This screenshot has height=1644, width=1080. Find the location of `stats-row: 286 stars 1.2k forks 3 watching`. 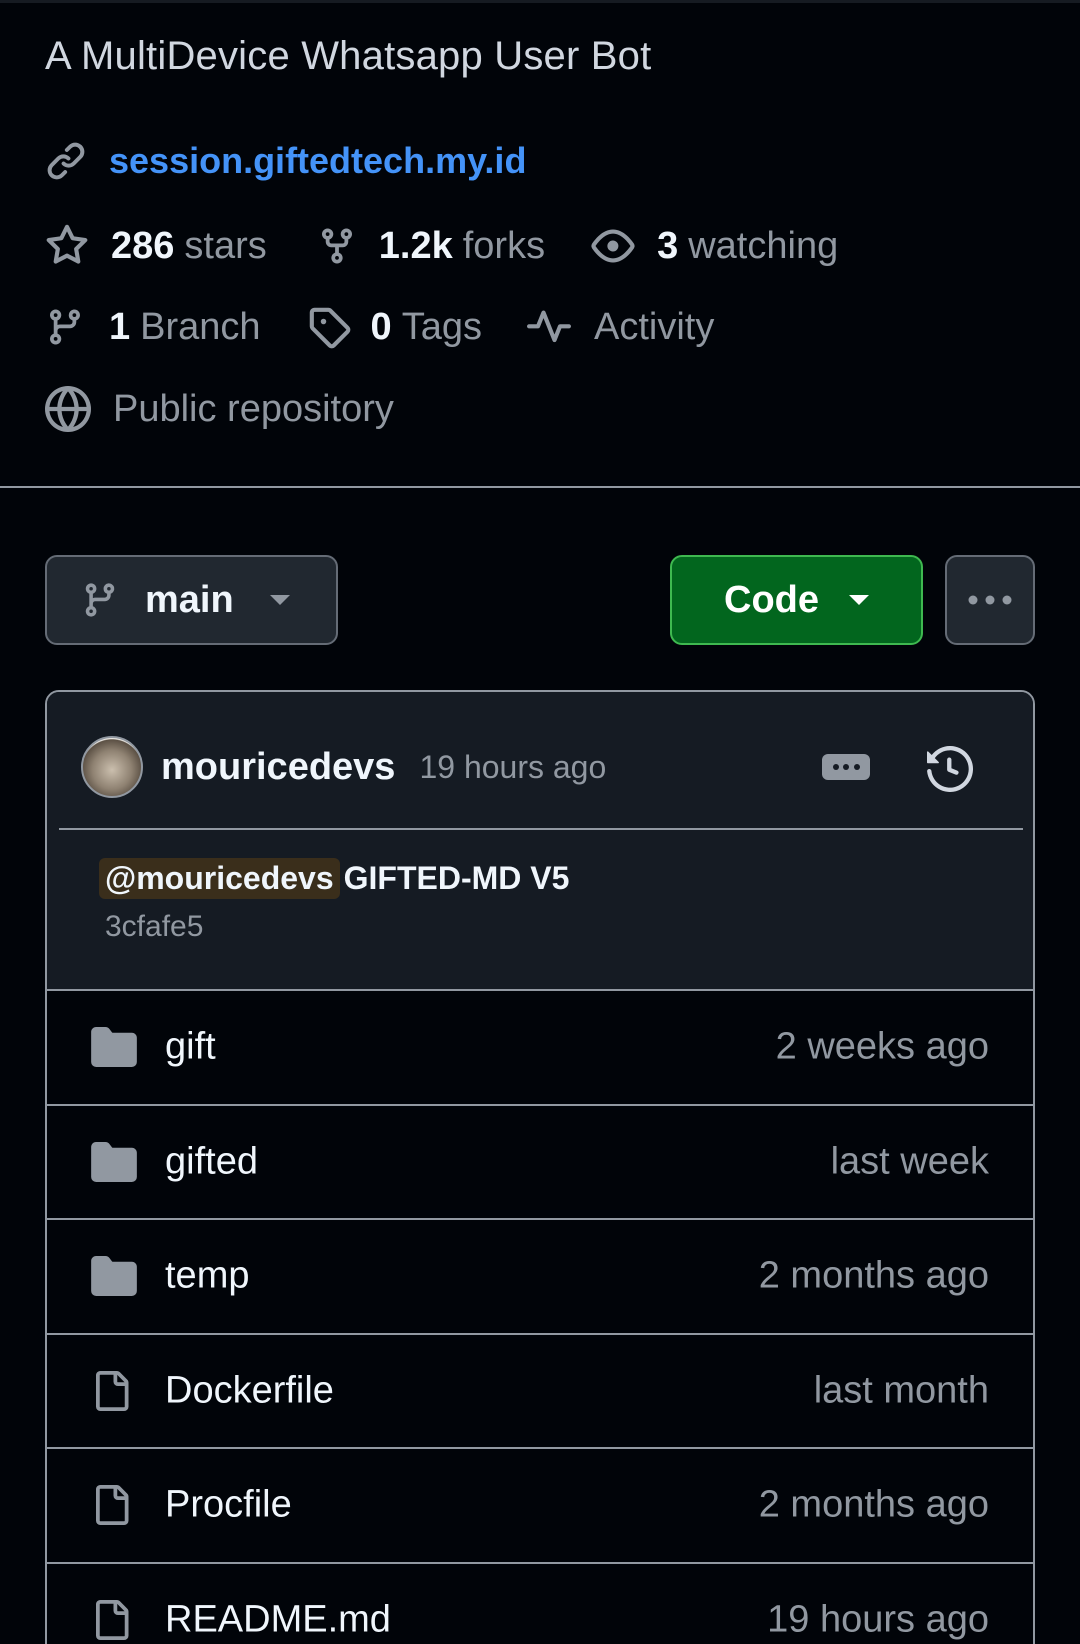

stats-row: 286 stars 1.2k forks 3 watching is located at coordinates (441, 246).